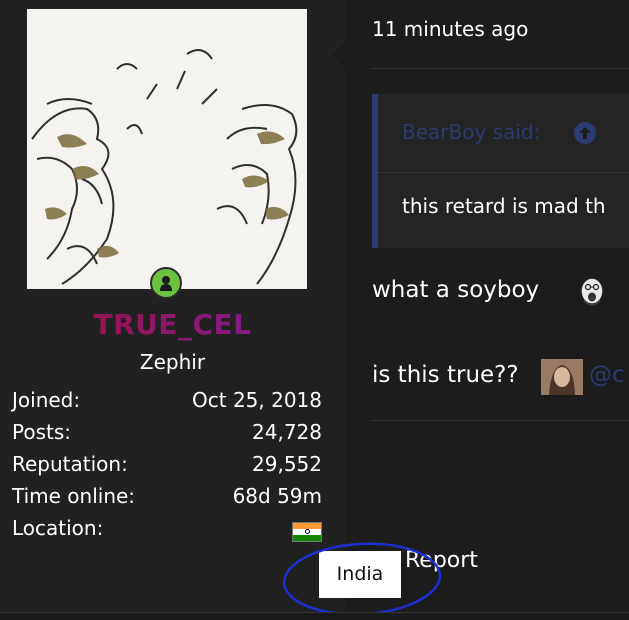 The height and width of the screenshot is (620, 629). Describe the element at coordinates (167, 435) in the screenshot. I see `stat-posts: Posts: 24,728` at that location.